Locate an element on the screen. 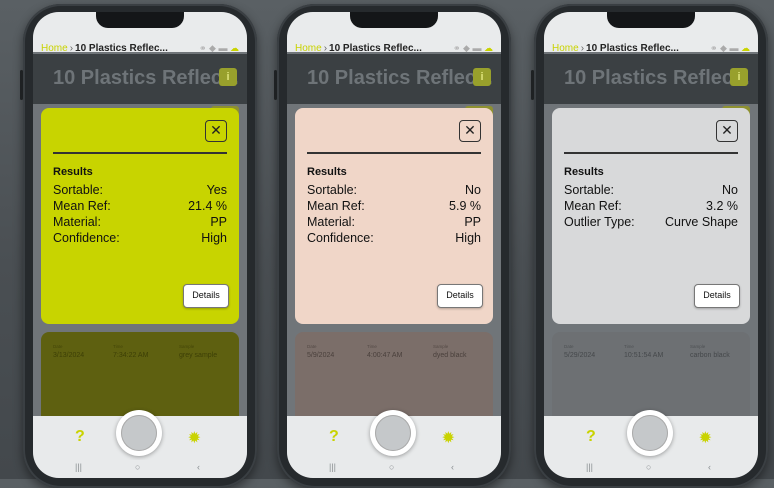 The height and width of the screenshot is (488, 774). link-icon: ⚭ is located at coordinates (713, 48).